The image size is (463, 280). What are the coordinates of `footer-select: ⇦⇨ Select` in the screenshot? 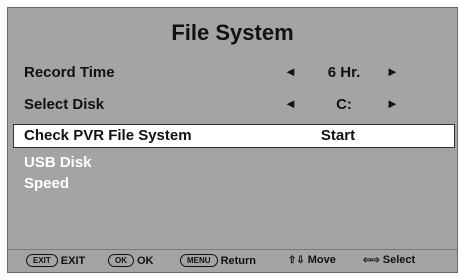 It's located at (389, 260).